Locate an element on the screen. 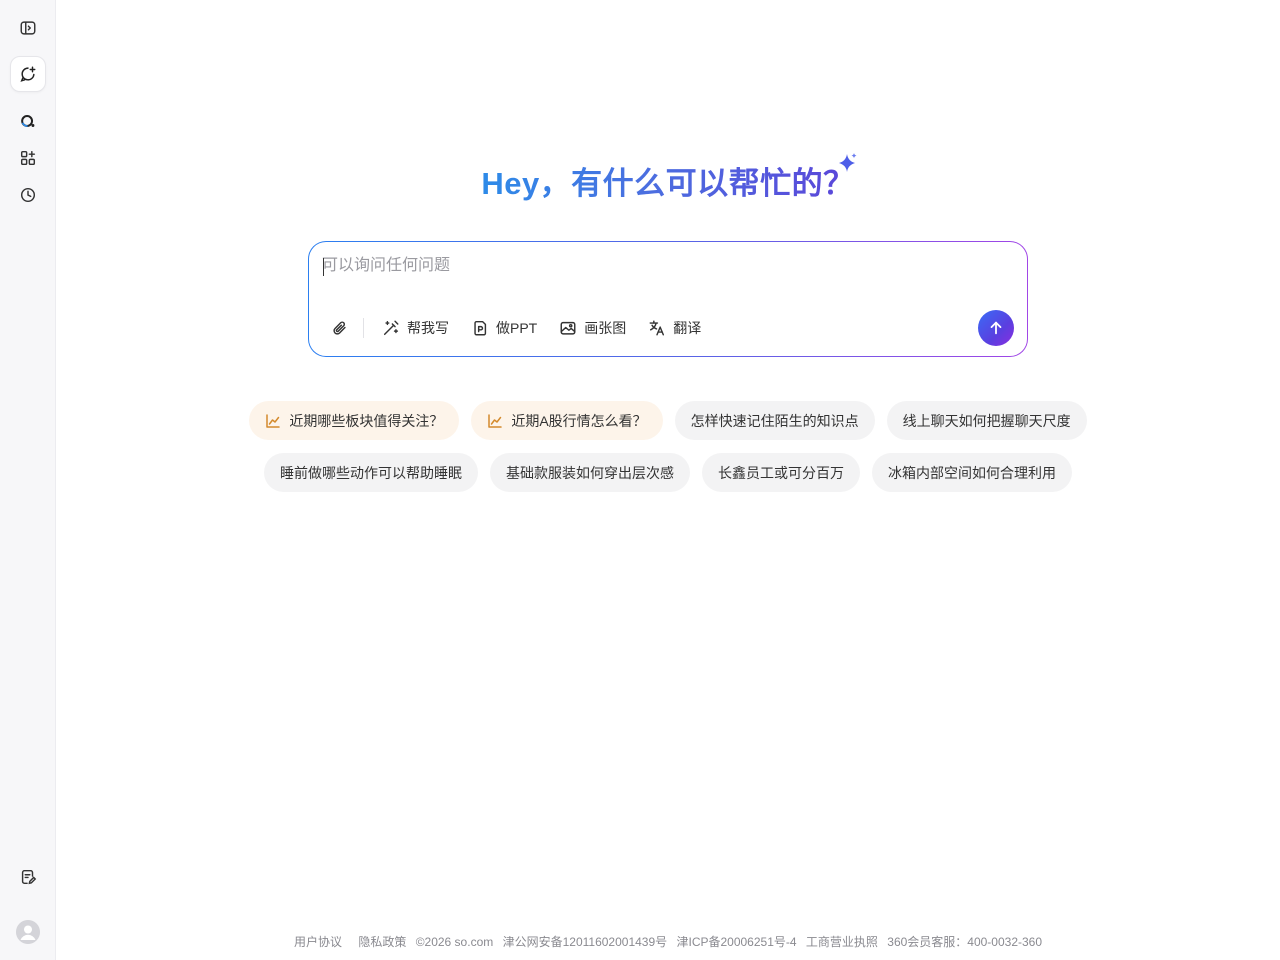 The image size is (1280, 960). send-button is located at coordinates (996, 328).